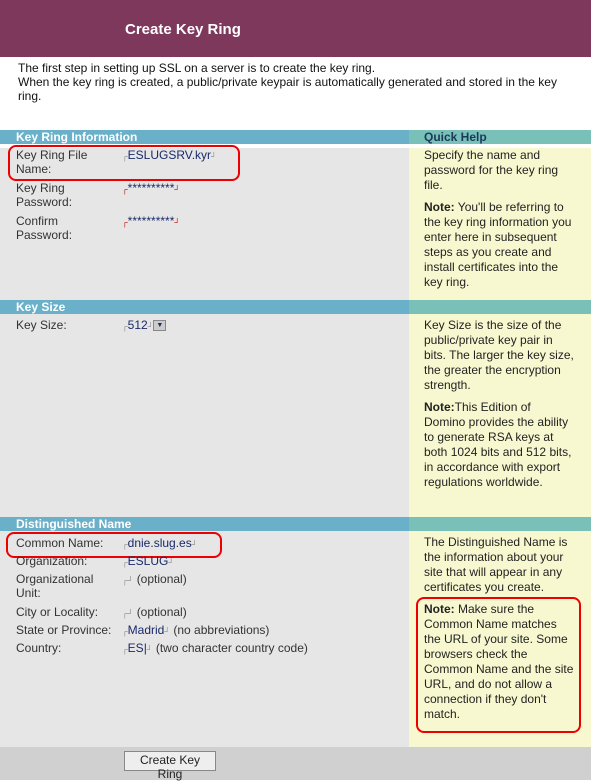  What do you see at coordinates (160, 326) in the screenshot?
I see `chevron-down-icon: ▼` at bounding box center [160, 326].